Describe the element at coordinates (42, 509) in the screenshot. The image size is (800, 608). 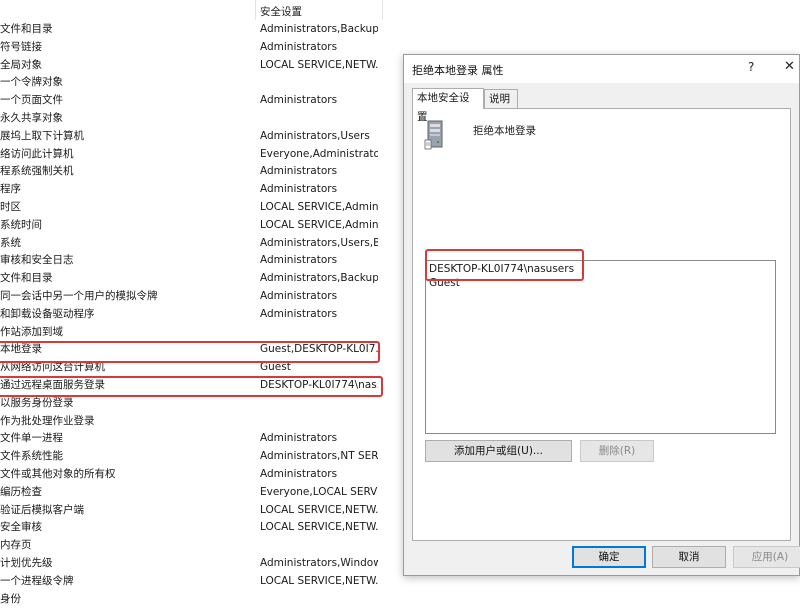
I see `policy-name-cell: 验证后模拟客户端` at that location.